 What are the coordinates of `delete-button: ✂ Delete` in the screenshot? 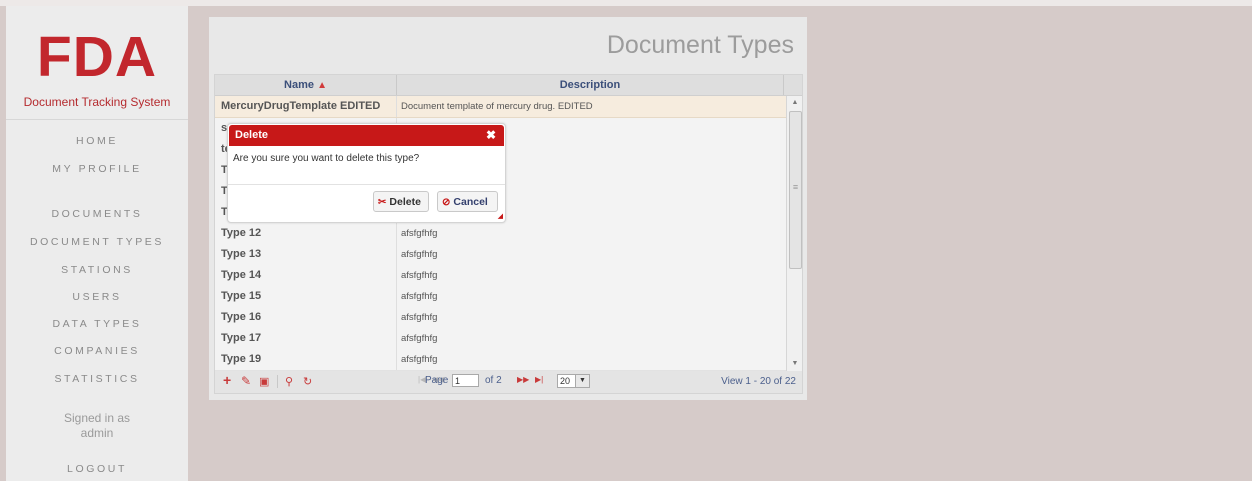 It's located at (401, 201).